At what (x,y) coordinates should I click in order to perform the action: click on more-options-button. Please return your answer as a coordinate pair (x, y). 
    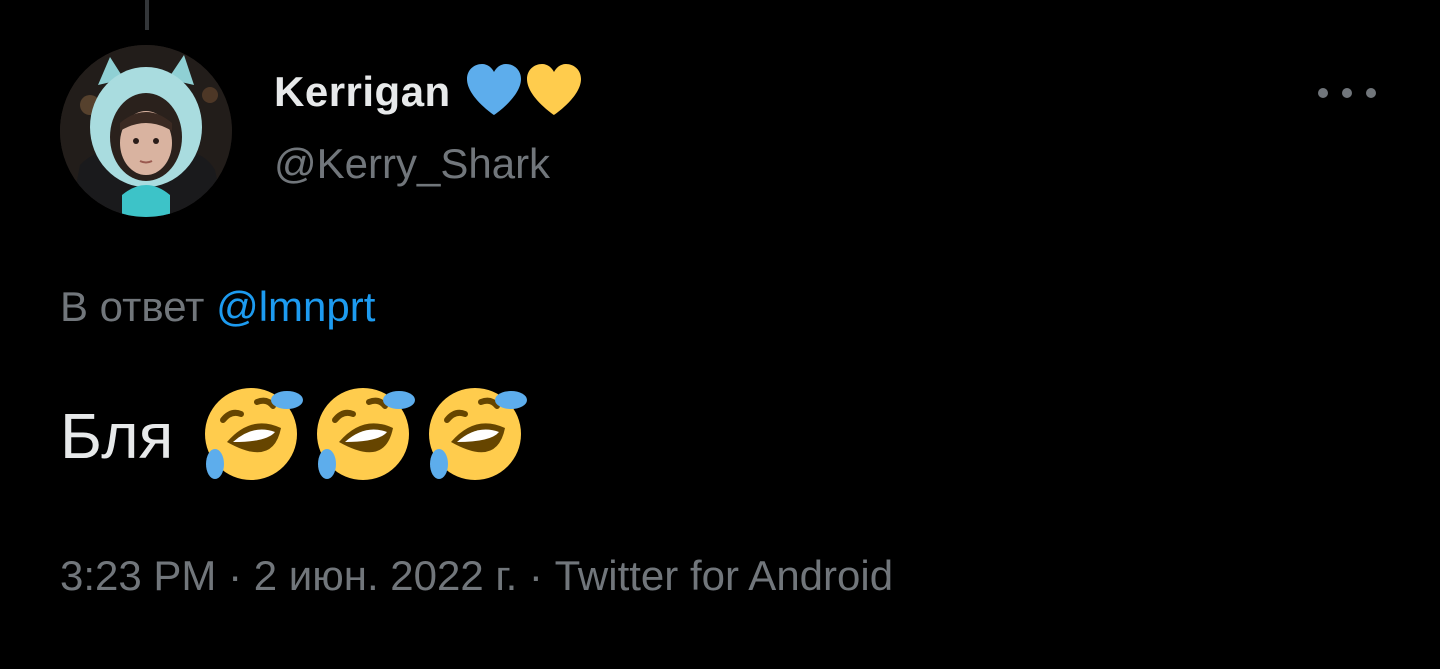
    Looking at the image, I should click on (1347, 93).